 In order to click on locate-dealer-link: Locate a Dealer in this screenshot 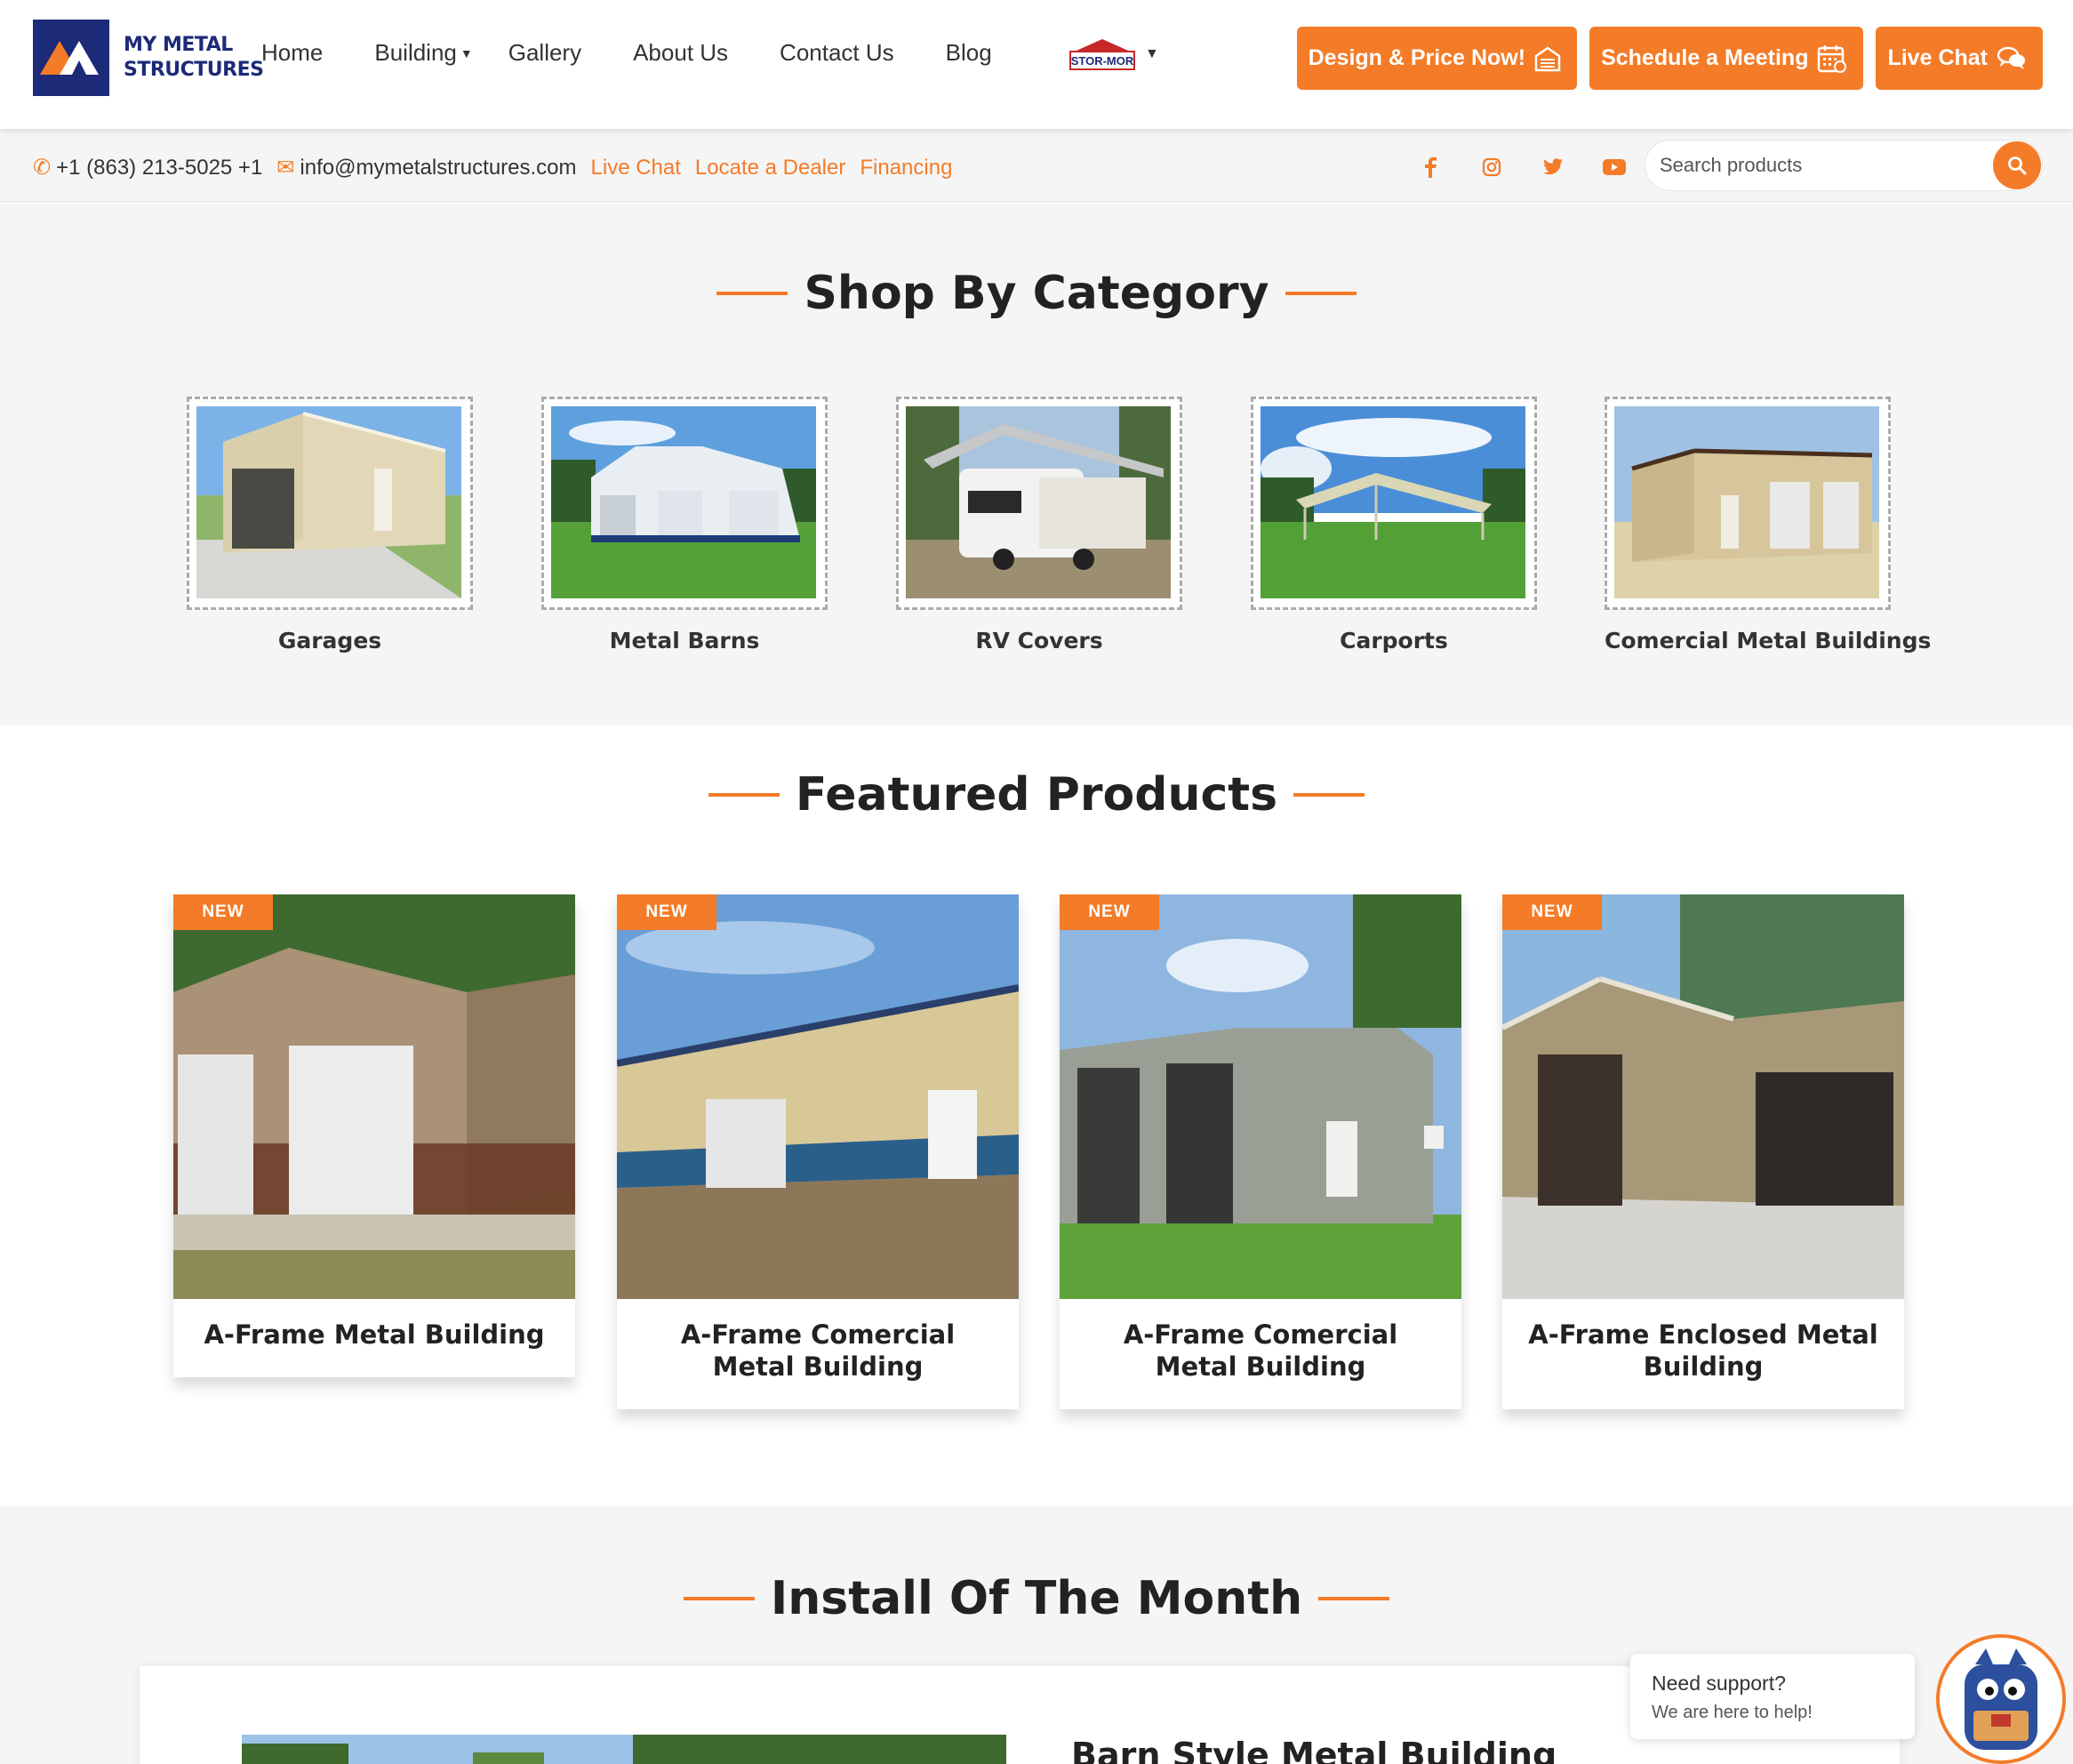, I will do `click(770, 168)`.